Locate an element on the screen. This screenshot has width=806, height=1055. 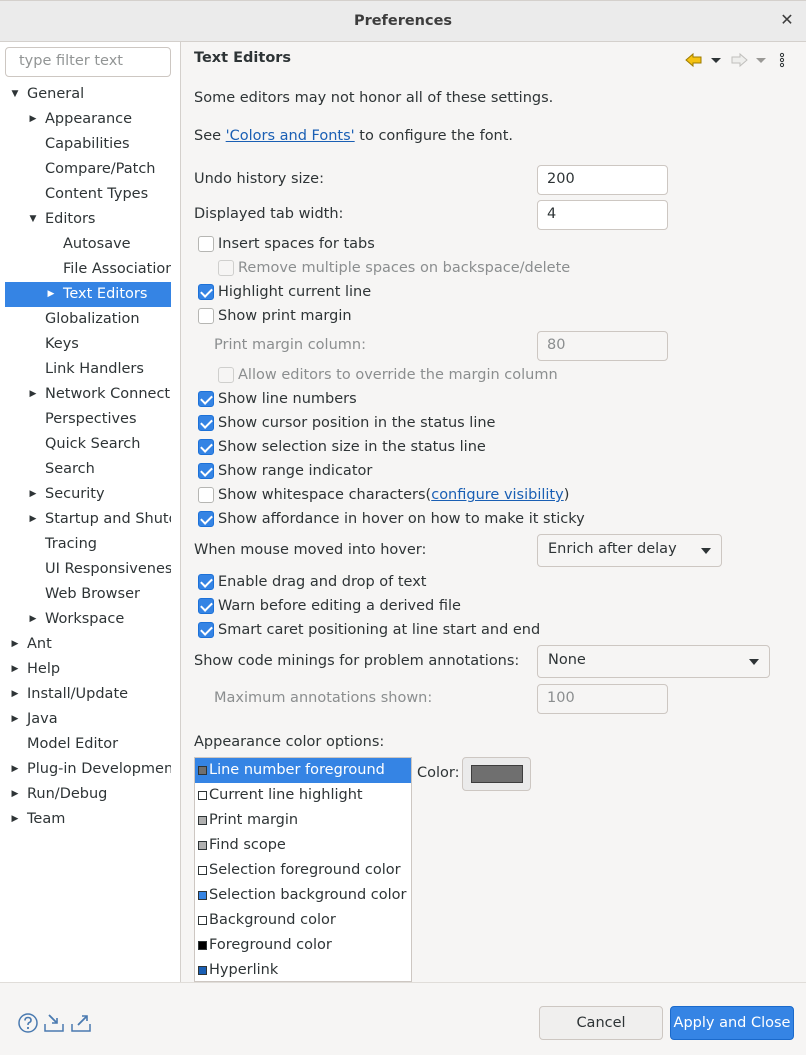
list-item: Hyperlink is located at coordinates (303, 969).